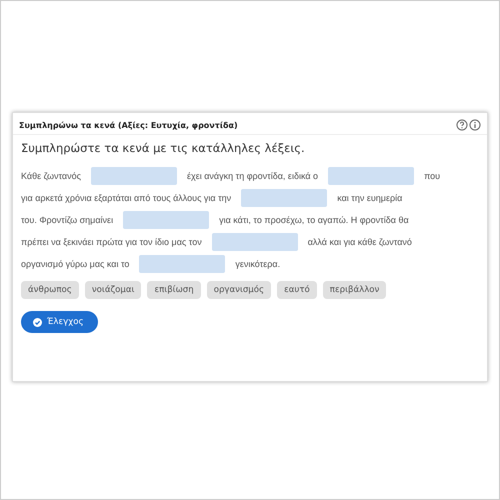  Describe the element at coordinates (239, 290) in the screenshot. I see `word-chip: οργανισμός` at that location.